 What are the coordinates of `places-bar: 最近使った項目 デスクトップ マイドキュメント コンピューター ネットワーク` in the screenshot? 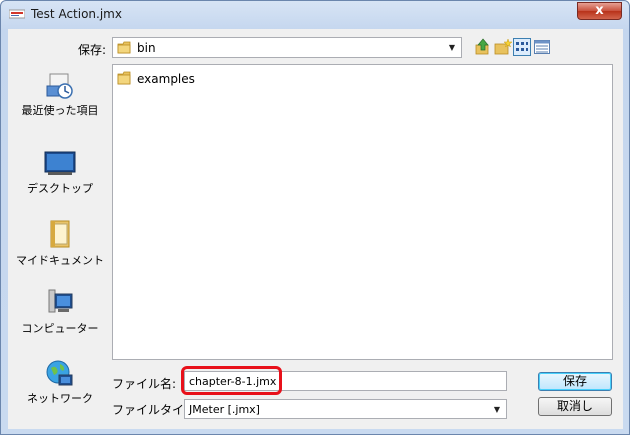 It's located at (60, 241).